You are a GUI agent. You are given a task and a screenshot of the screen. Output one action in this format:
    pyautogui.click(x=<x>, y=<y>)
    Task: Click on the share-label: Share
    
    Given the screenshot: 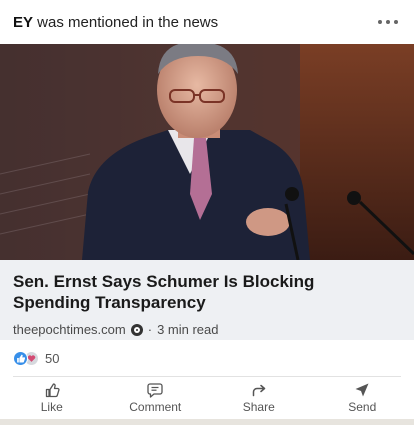 What is the action you would take?
    pyautogui.click(x=258, y=407)
    